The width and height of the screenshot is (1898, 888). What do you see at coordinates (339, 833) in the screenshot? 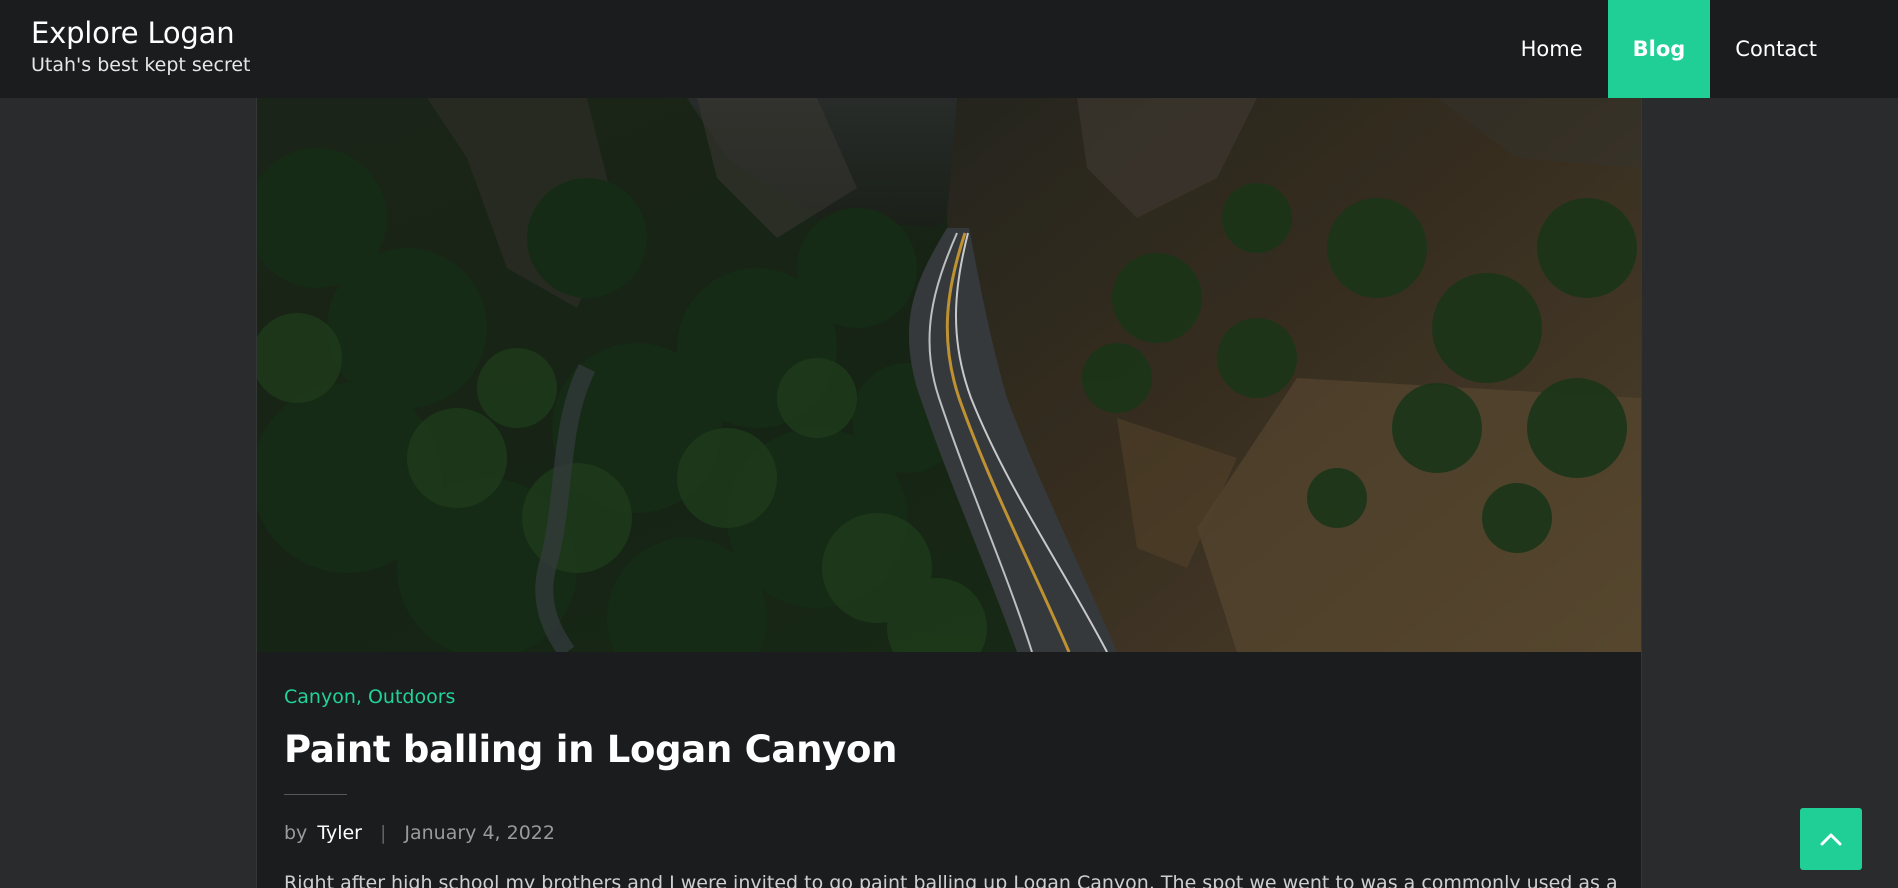
I see `author-link: Tyler` at bounding box center [339, 833].